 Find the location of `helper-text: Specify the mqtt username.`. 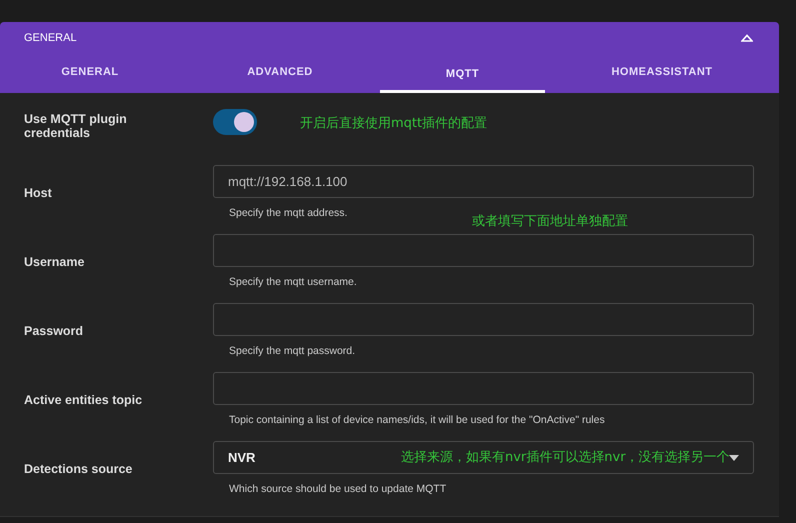

helper-text: Specify the mqtt username. is located at coordinates (293, 283).